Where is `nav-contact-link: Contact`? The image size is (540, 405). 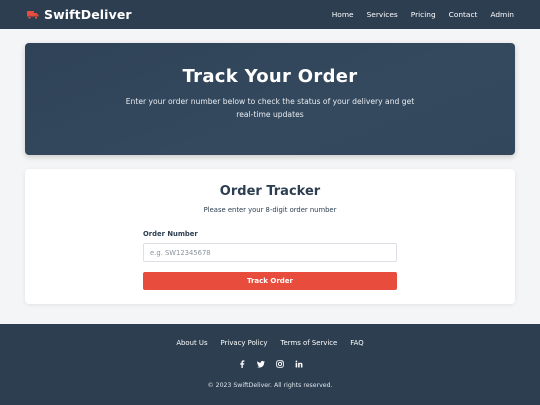 nav-contact-link: Contact is located at coordinates (463, 14).